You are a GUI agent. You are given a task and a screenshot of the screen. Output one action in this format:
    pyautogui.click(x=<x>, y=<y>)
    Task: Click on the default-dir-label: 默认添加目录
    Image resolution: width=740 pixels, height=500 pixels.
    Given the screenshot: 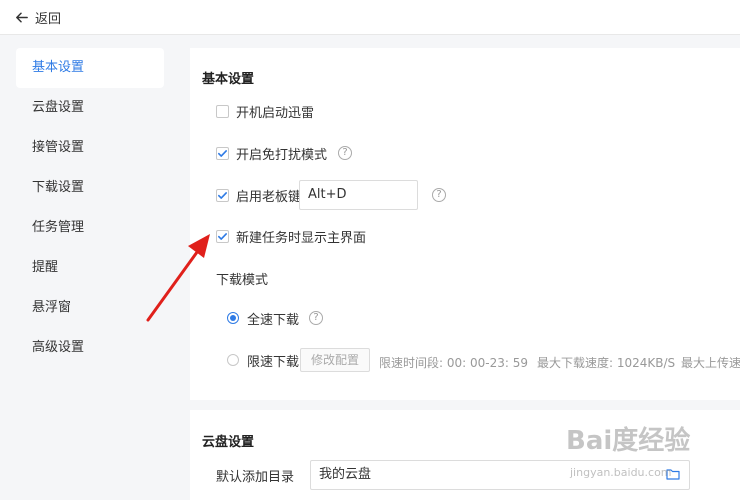 What is the action you would take?
    pyautogui.click(x=255, y=477)
    